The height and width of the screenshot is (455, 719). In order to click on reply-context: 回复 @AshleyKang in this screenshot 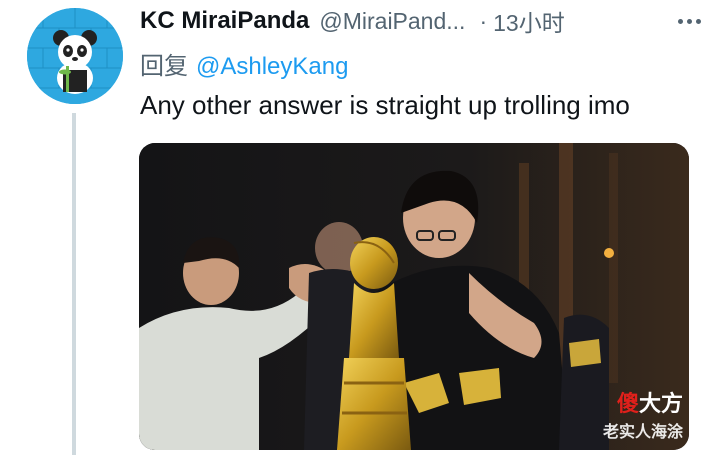, I will do `click(244, 63)`.